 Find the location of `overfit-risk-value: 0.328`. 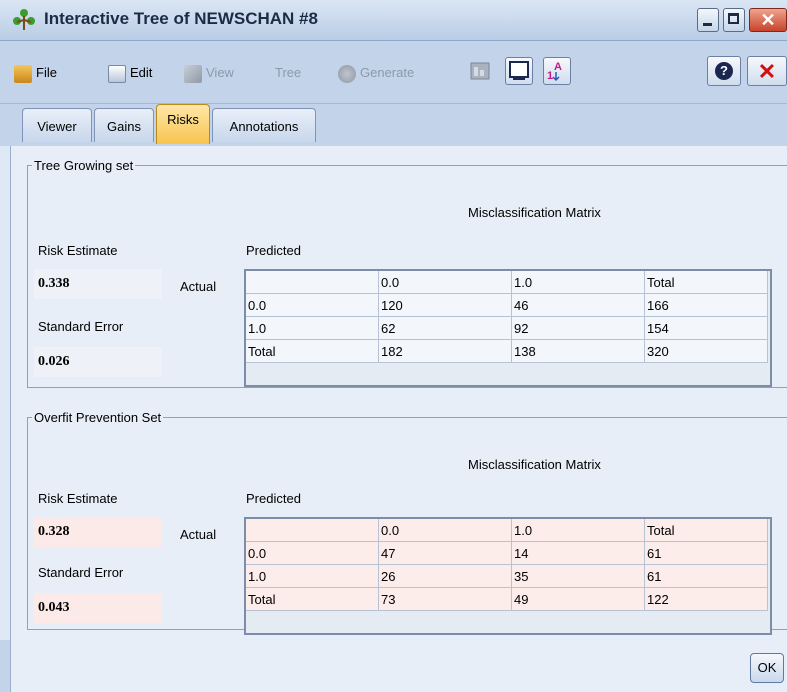

overfit-risk-value: 0.328 is located at coordinates (98, 532).